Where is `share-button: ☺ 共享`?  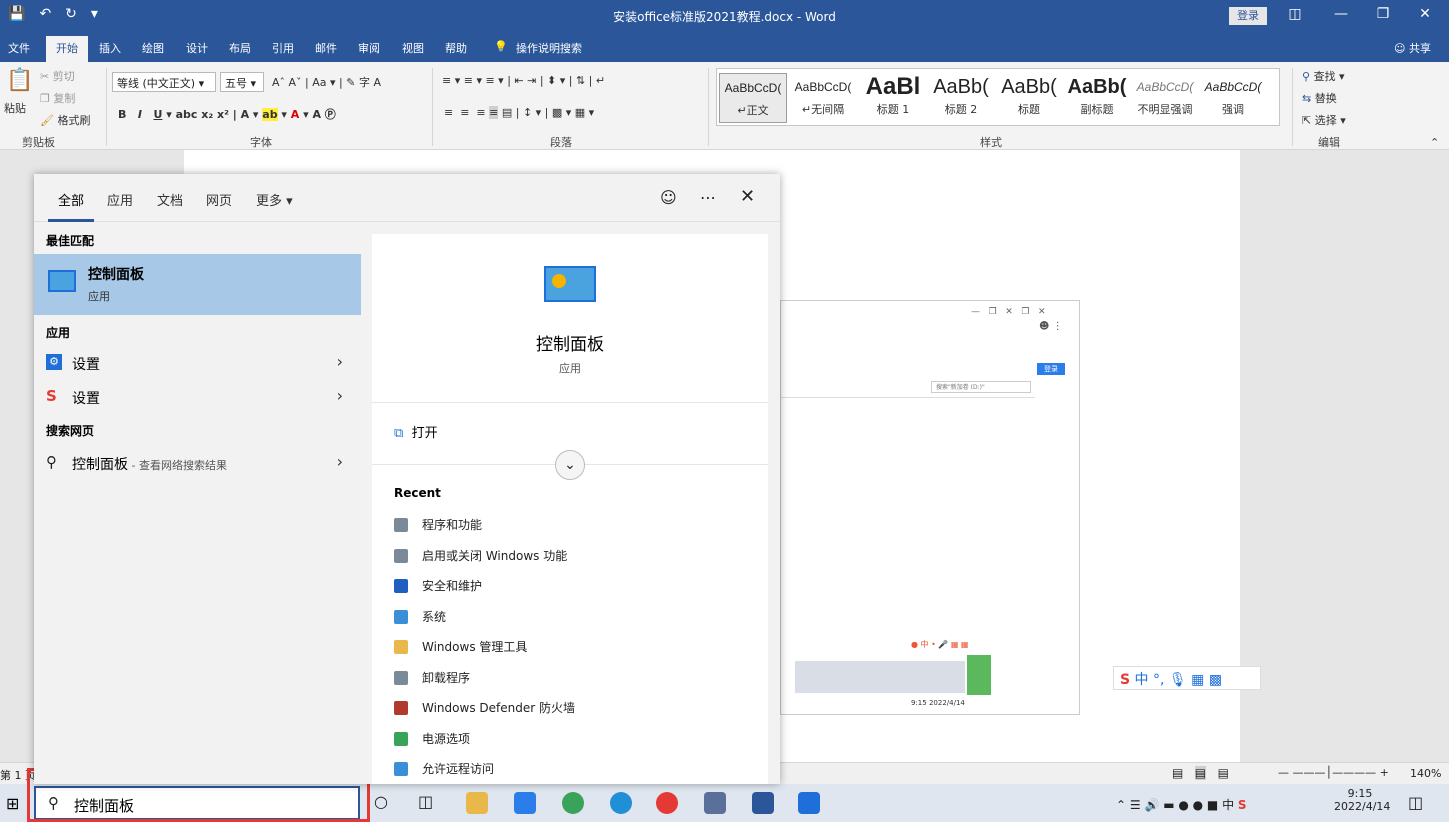 share-button: ☺ 共享 is located at coordinates (1412, 48).